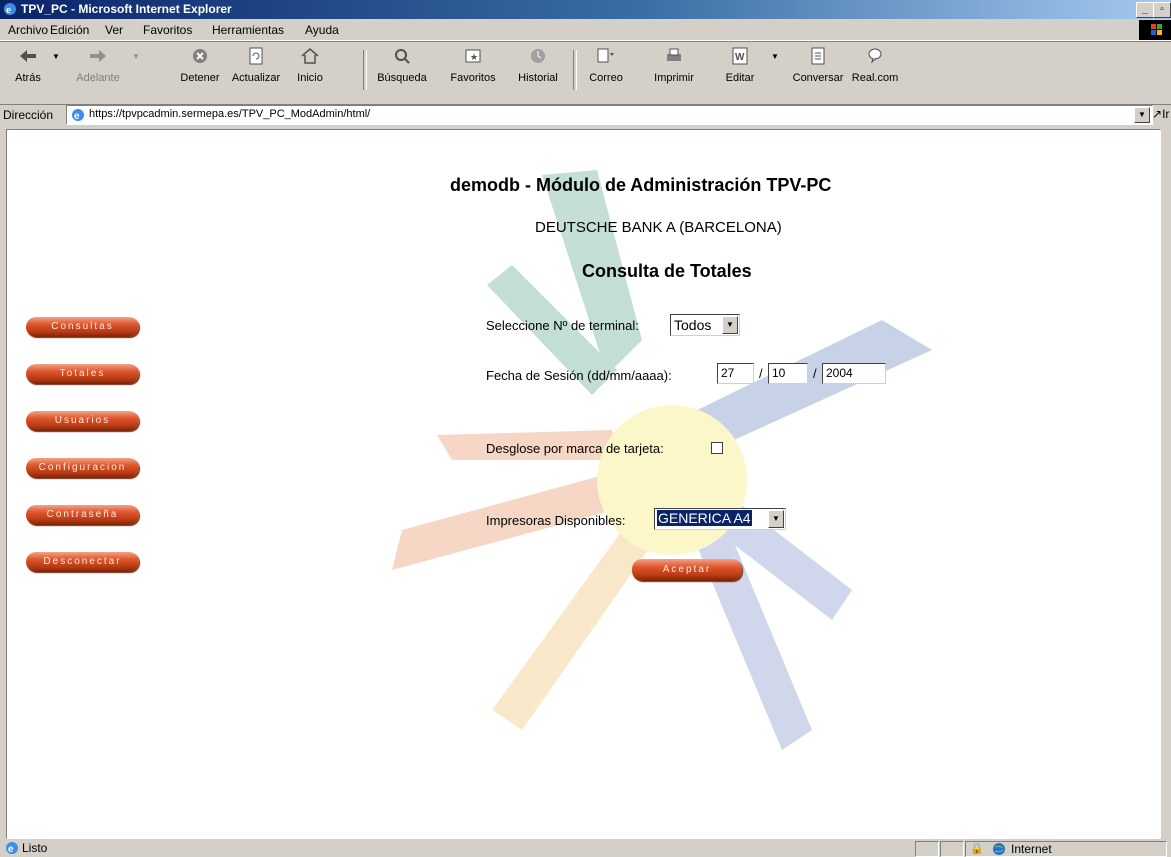 This screenshot has height=857, width=1171. What do you see at coordinates (538, 71) in the screenshot?
I see `history-button: Historial` at bounding box center [538, 71].